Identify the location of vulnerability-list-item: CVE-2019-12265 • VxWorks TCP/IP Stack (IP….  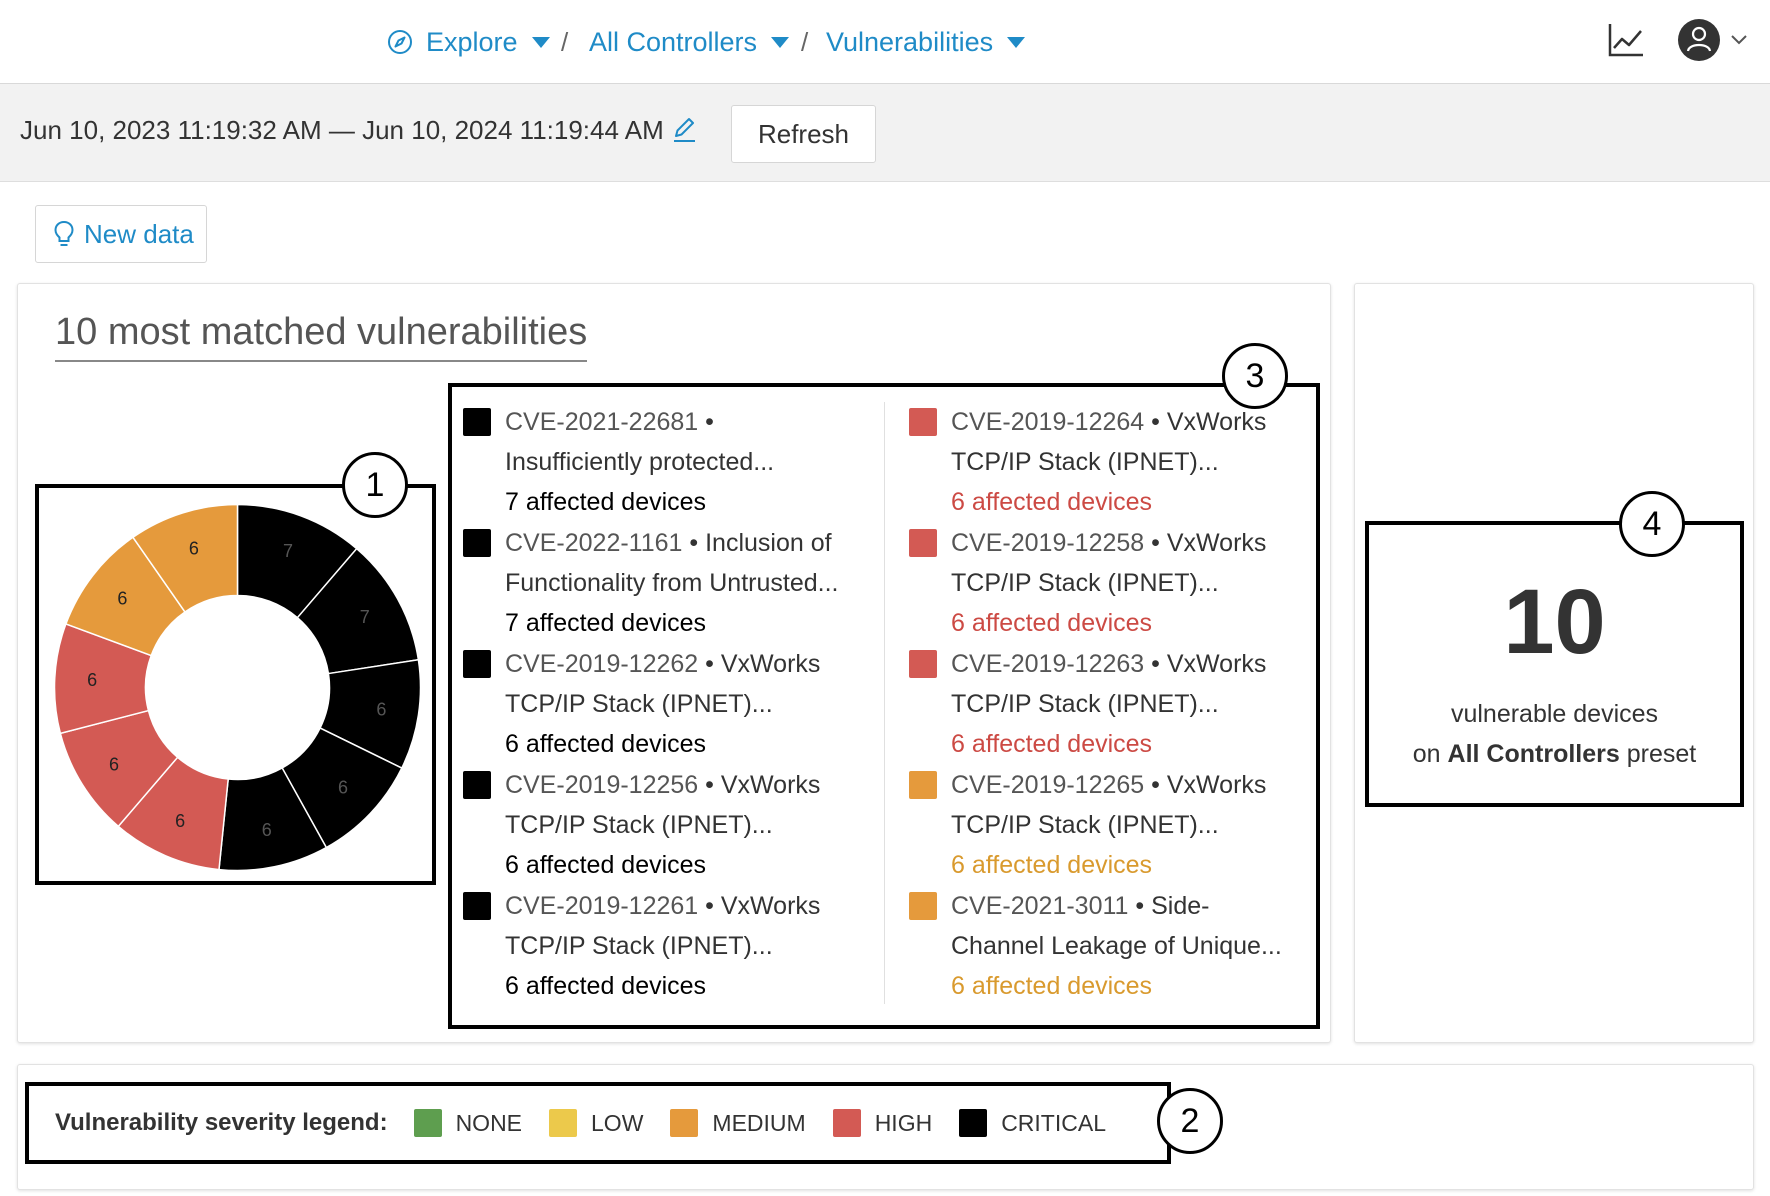
(1101, 825).